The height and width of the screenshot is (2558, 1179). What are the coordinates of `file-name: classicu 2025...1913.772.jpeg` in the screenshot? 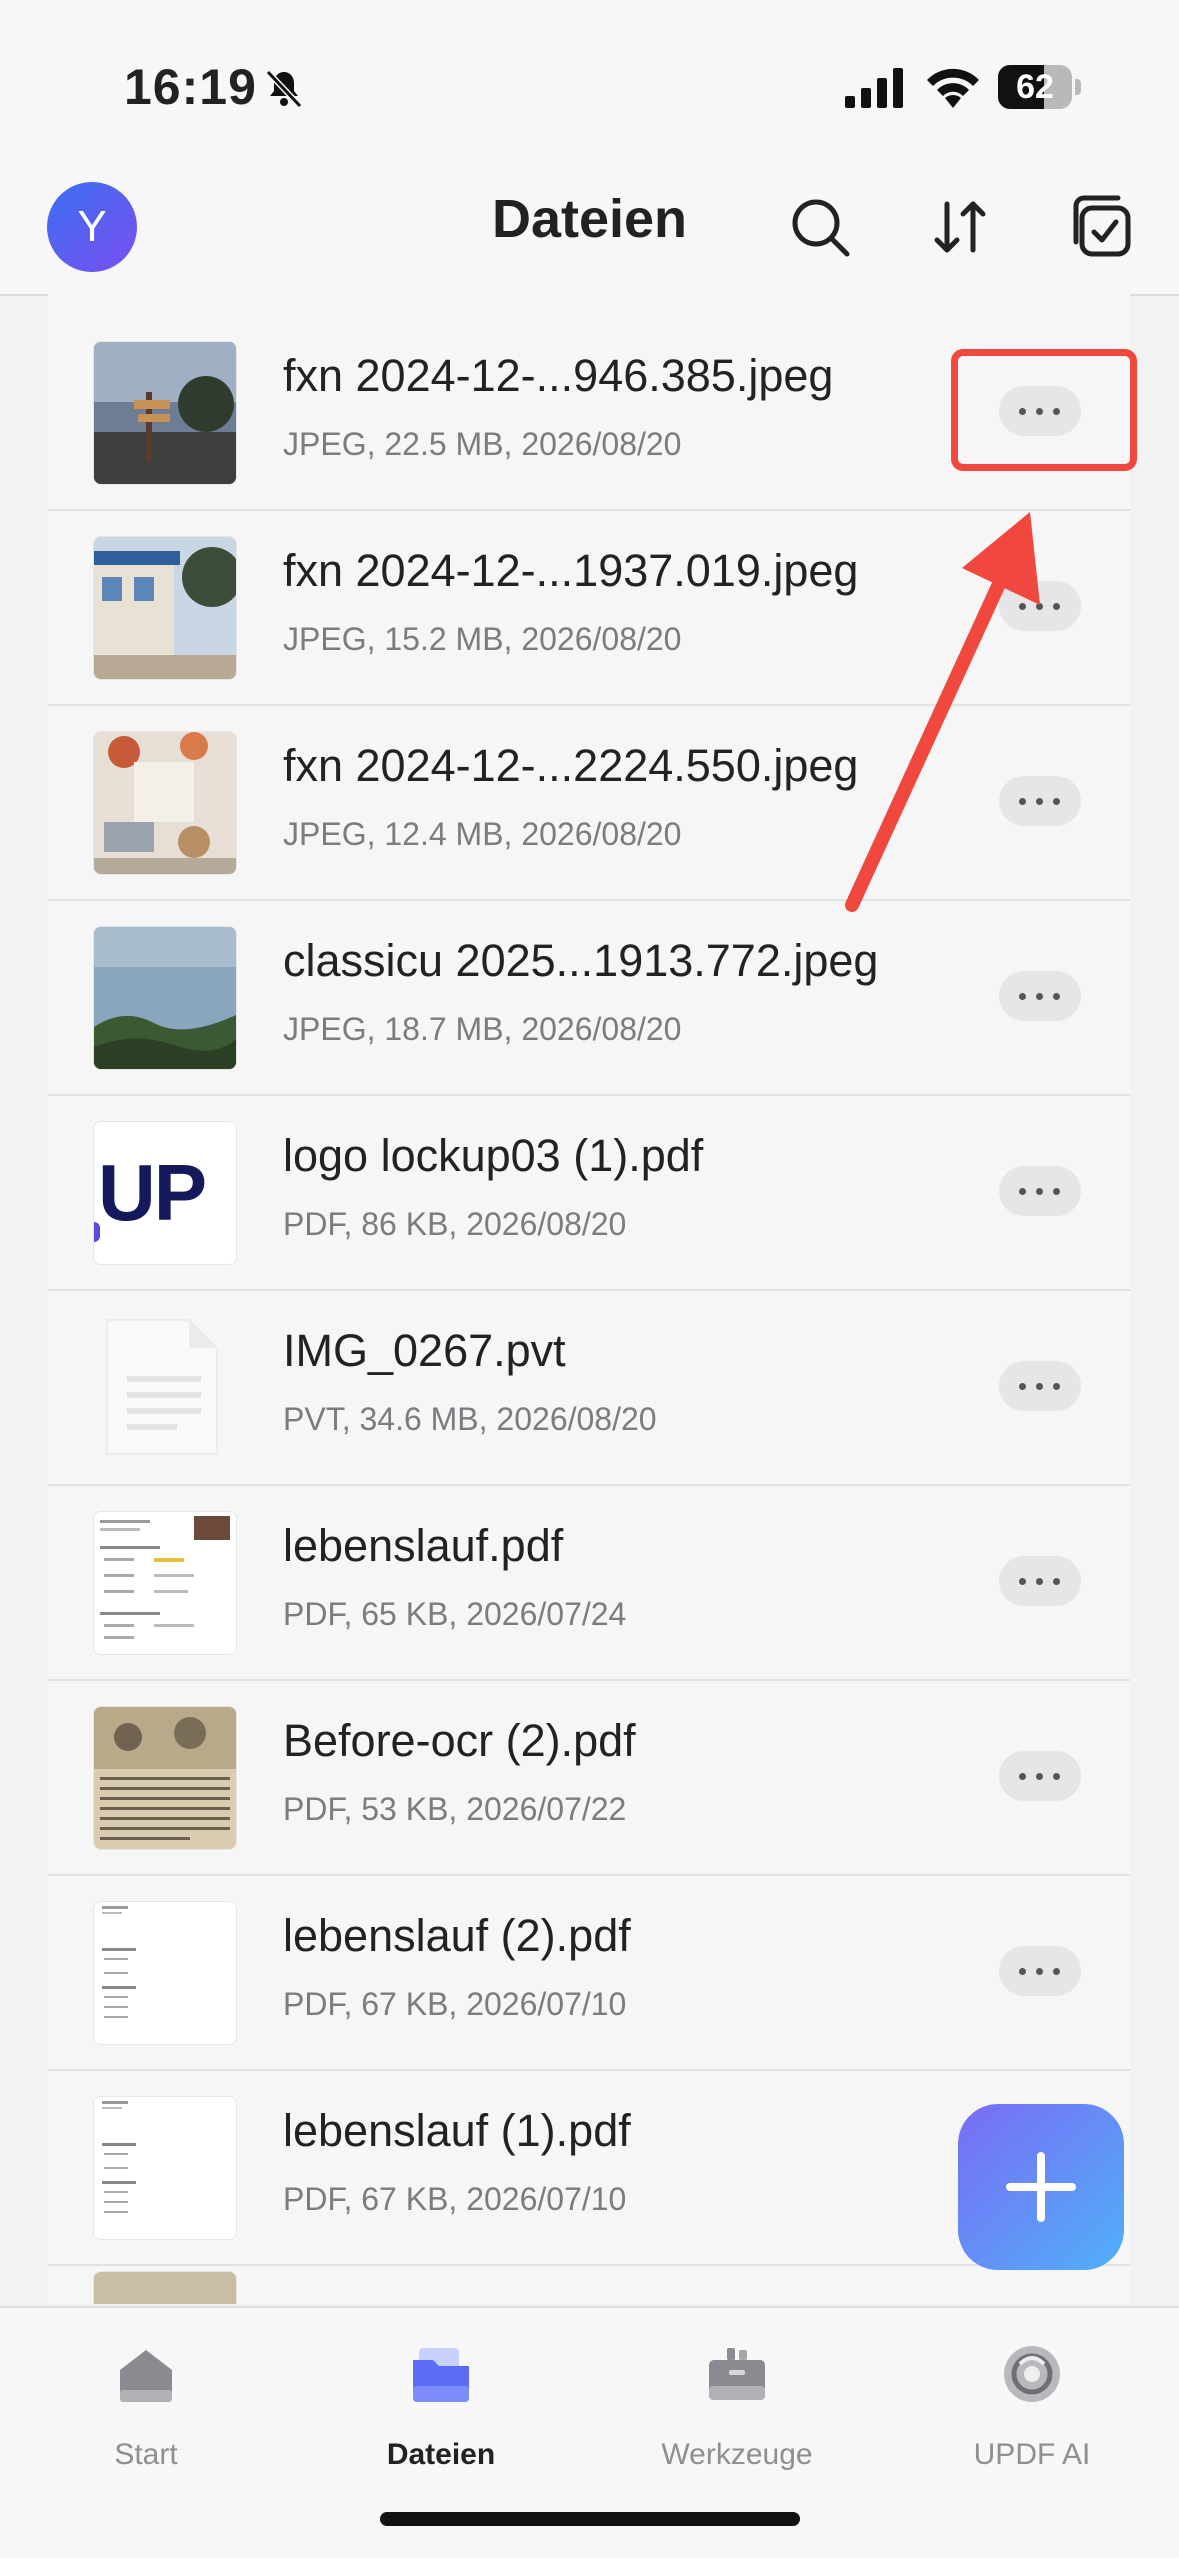 It's located at (581, 960).